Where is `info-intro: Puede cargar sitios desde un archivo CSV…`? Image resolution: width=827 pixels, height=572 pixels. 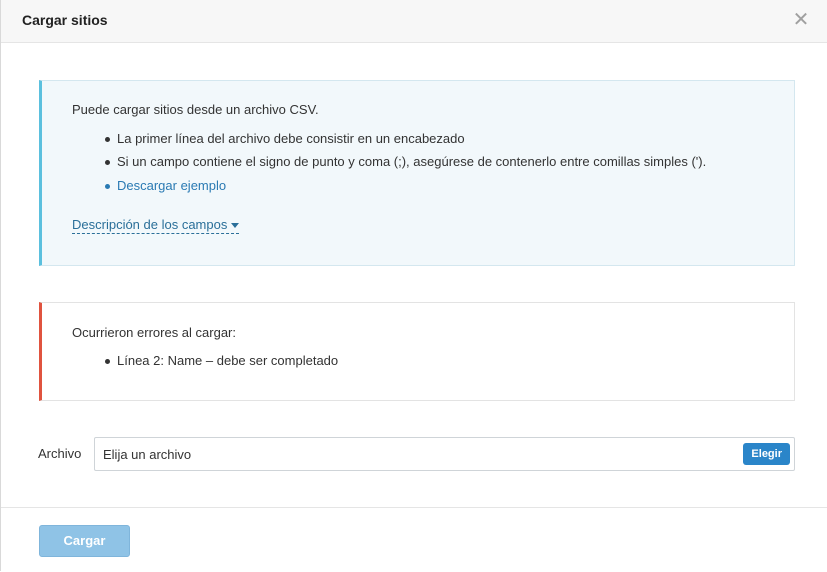
info-intro: Puede cargar sitios desde un archivo CSV… is located at coordinates (195, 109).